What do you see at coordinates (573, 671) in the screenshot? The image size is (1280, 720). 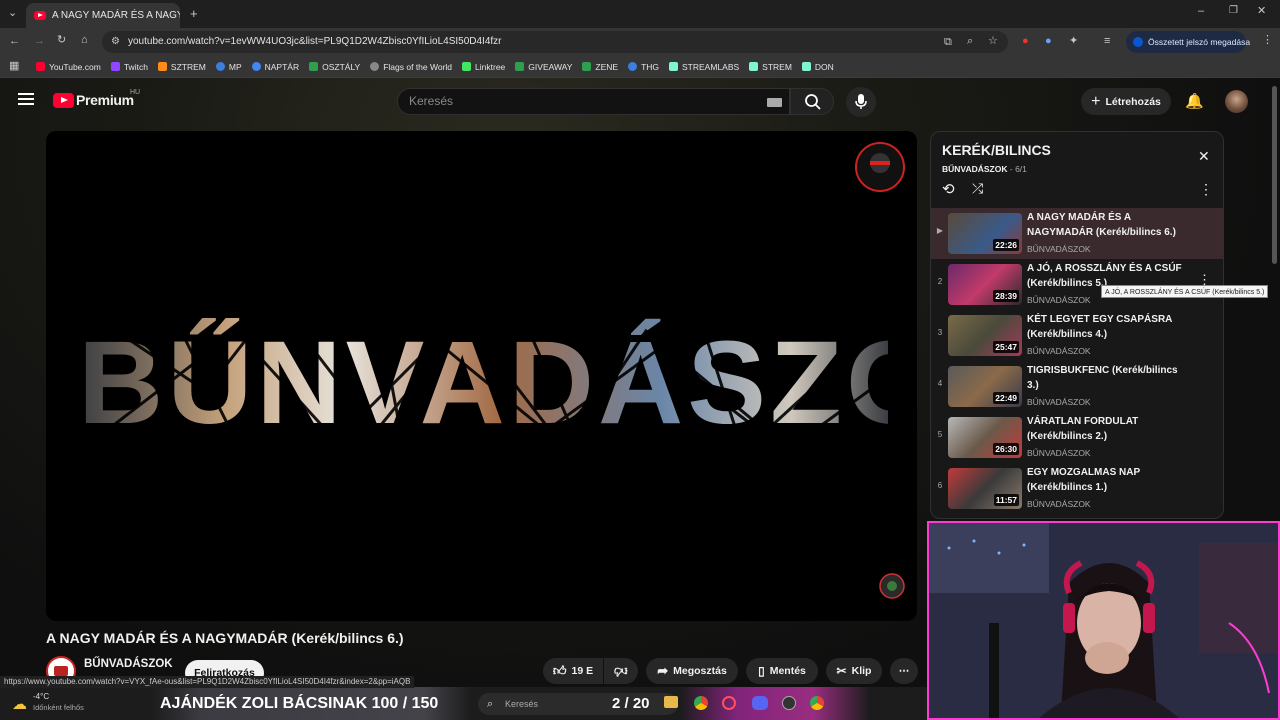 I see `like-button: 👍︎ 19 E` at bounding box center [573, 671].